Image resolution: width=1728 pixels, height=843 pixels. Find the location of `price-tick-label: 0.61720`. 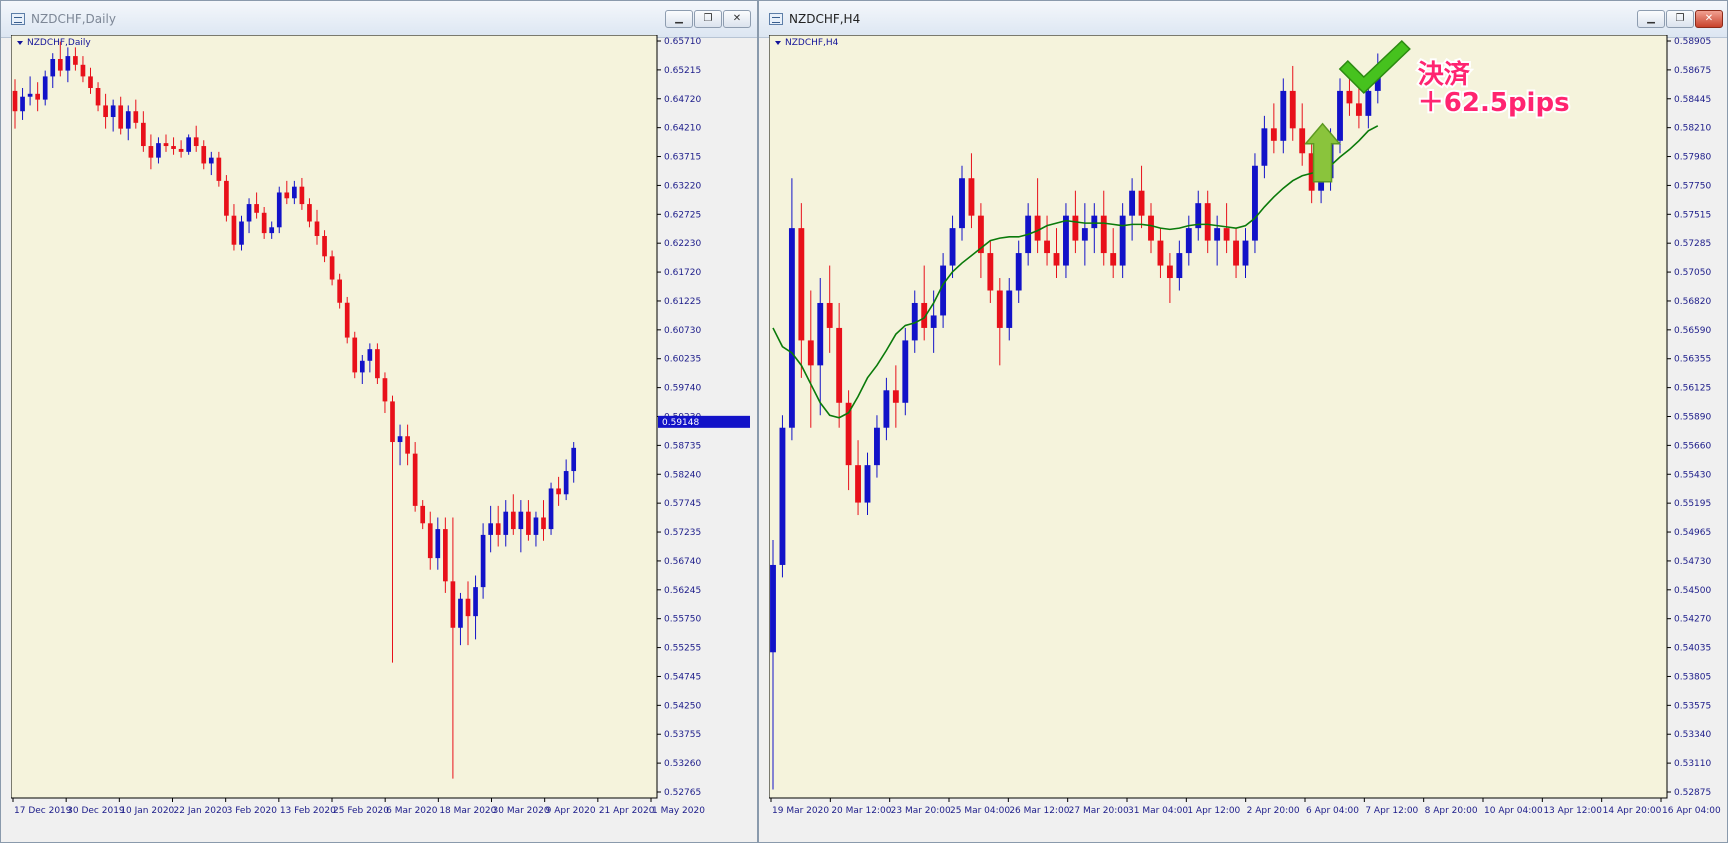

price-tick-label: 0.61720 is located at coordinates (682, 273).